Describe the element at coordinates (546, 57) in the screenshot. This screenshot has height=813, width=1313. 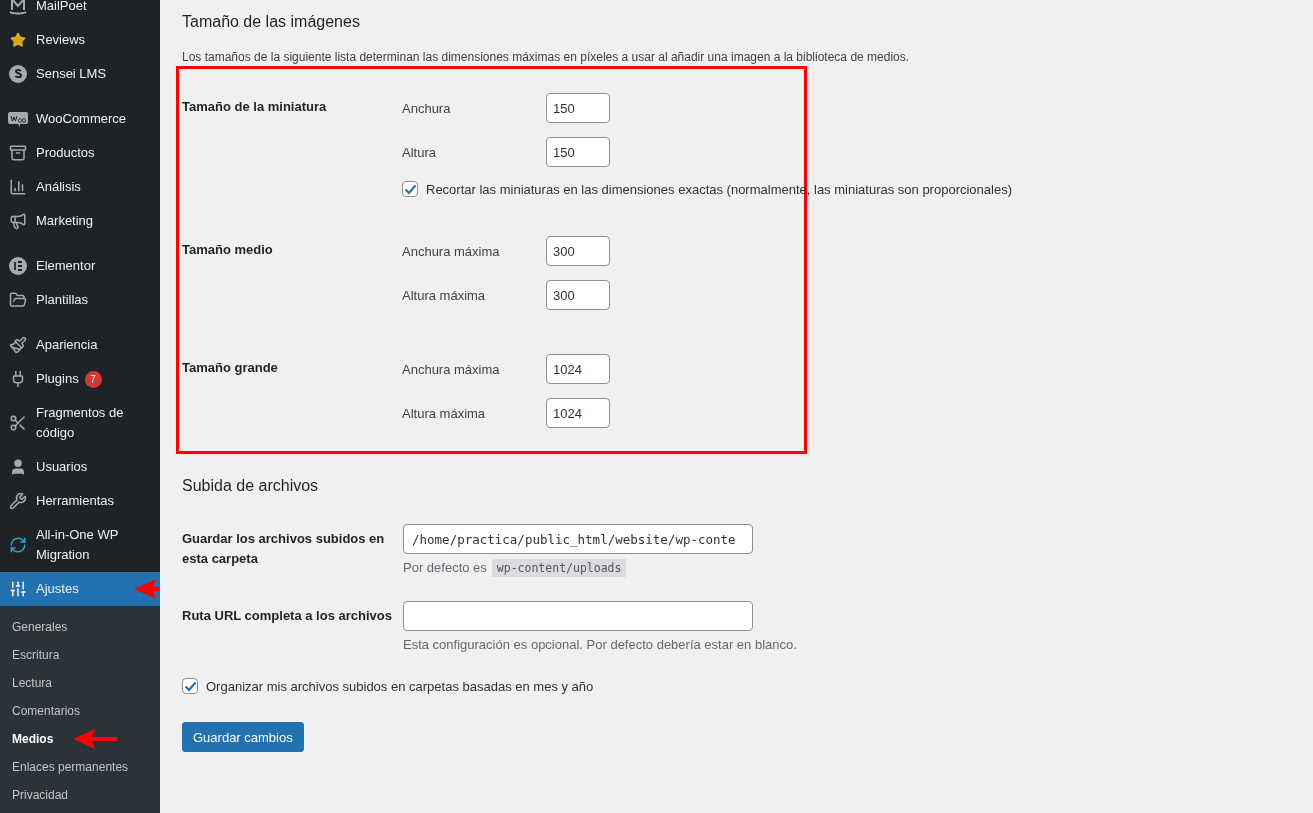
I see `section-description: Los tamaños de la siguiente lista determinan las dimensiones máximas en píxeles a usar al añadir una imagen a la biblioteca de medios.` at that location.